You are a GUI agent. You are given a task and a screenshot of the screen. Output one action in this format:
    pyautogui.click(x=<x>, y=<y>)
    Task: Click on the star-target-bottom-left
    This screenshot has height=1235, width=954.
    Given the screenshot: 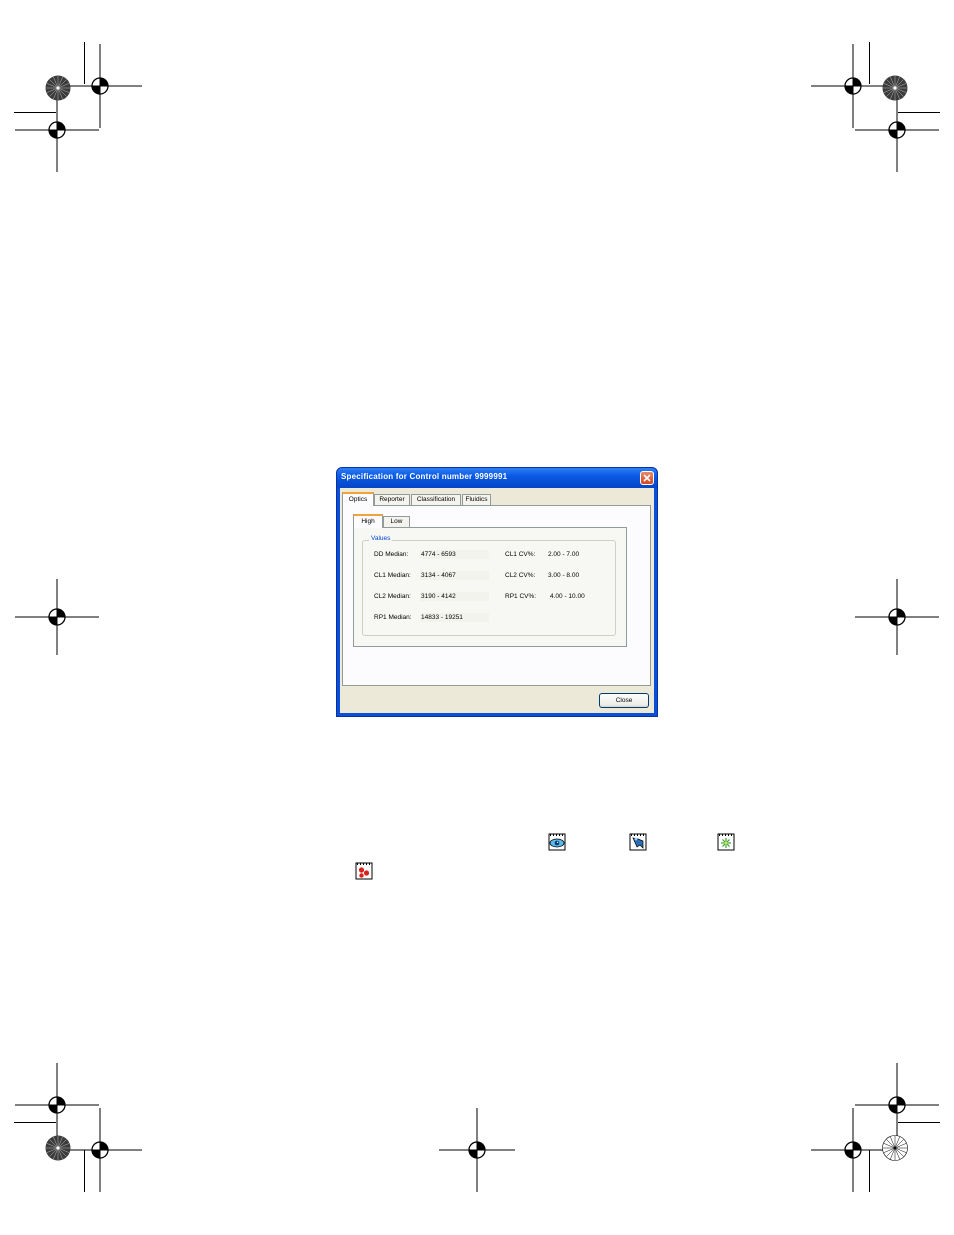 What is the action you would take?
    pyautogui.click(x=58, y=1148)
    